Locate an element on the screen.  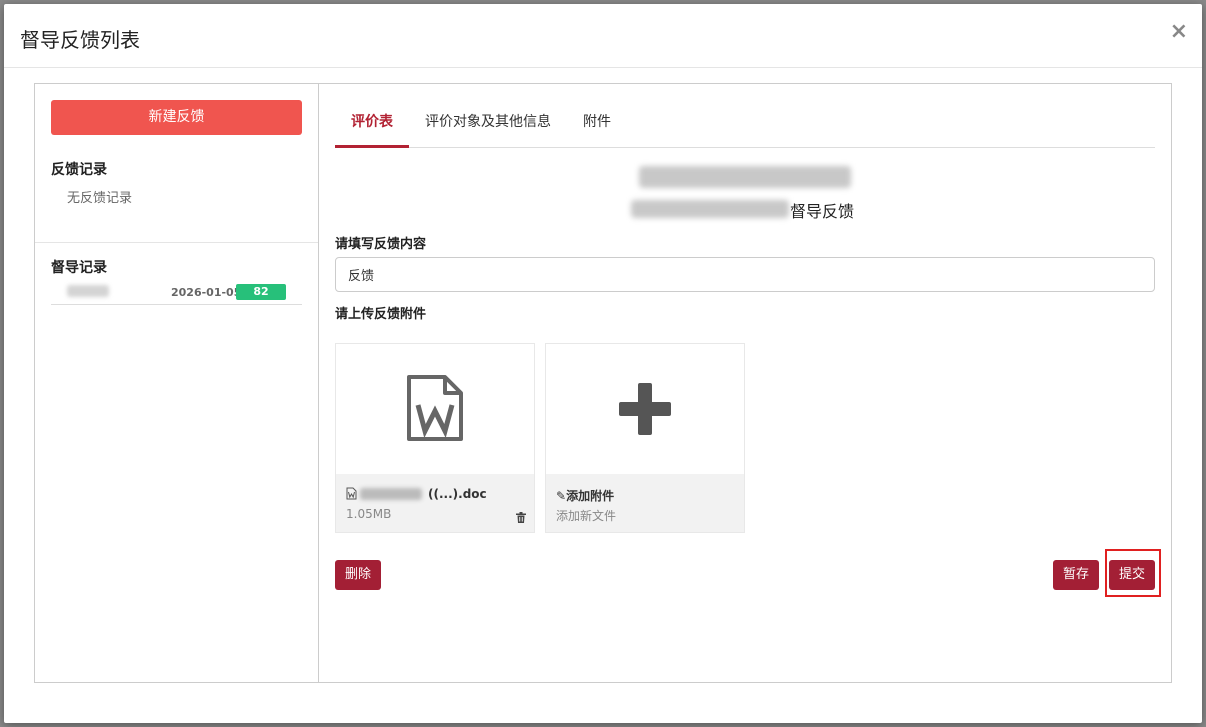
paperclip-icon: ✎ is located at coordinates (561, 496).